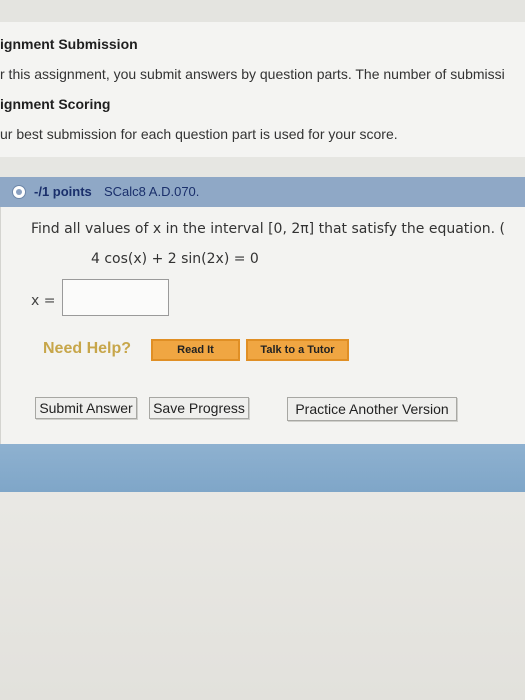 The image size is (525, 700). Describe the element at coordinates (55, 104) in the screenshot. I see `assignment-scoring-heading: ignment Scoring` at that location.